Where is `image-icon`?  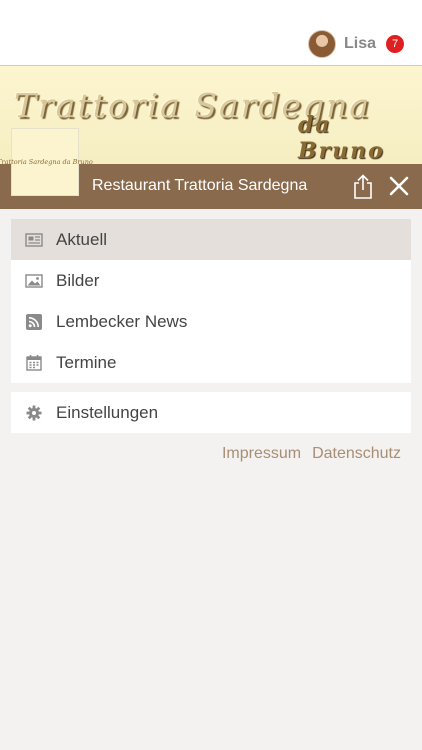 image-icon is located at coordinates (34, 281).